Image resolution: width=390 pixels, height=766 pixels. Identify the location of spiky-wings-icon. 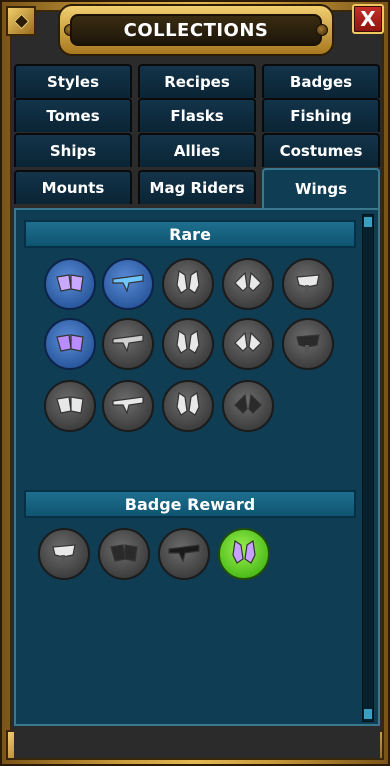
(128, 406).